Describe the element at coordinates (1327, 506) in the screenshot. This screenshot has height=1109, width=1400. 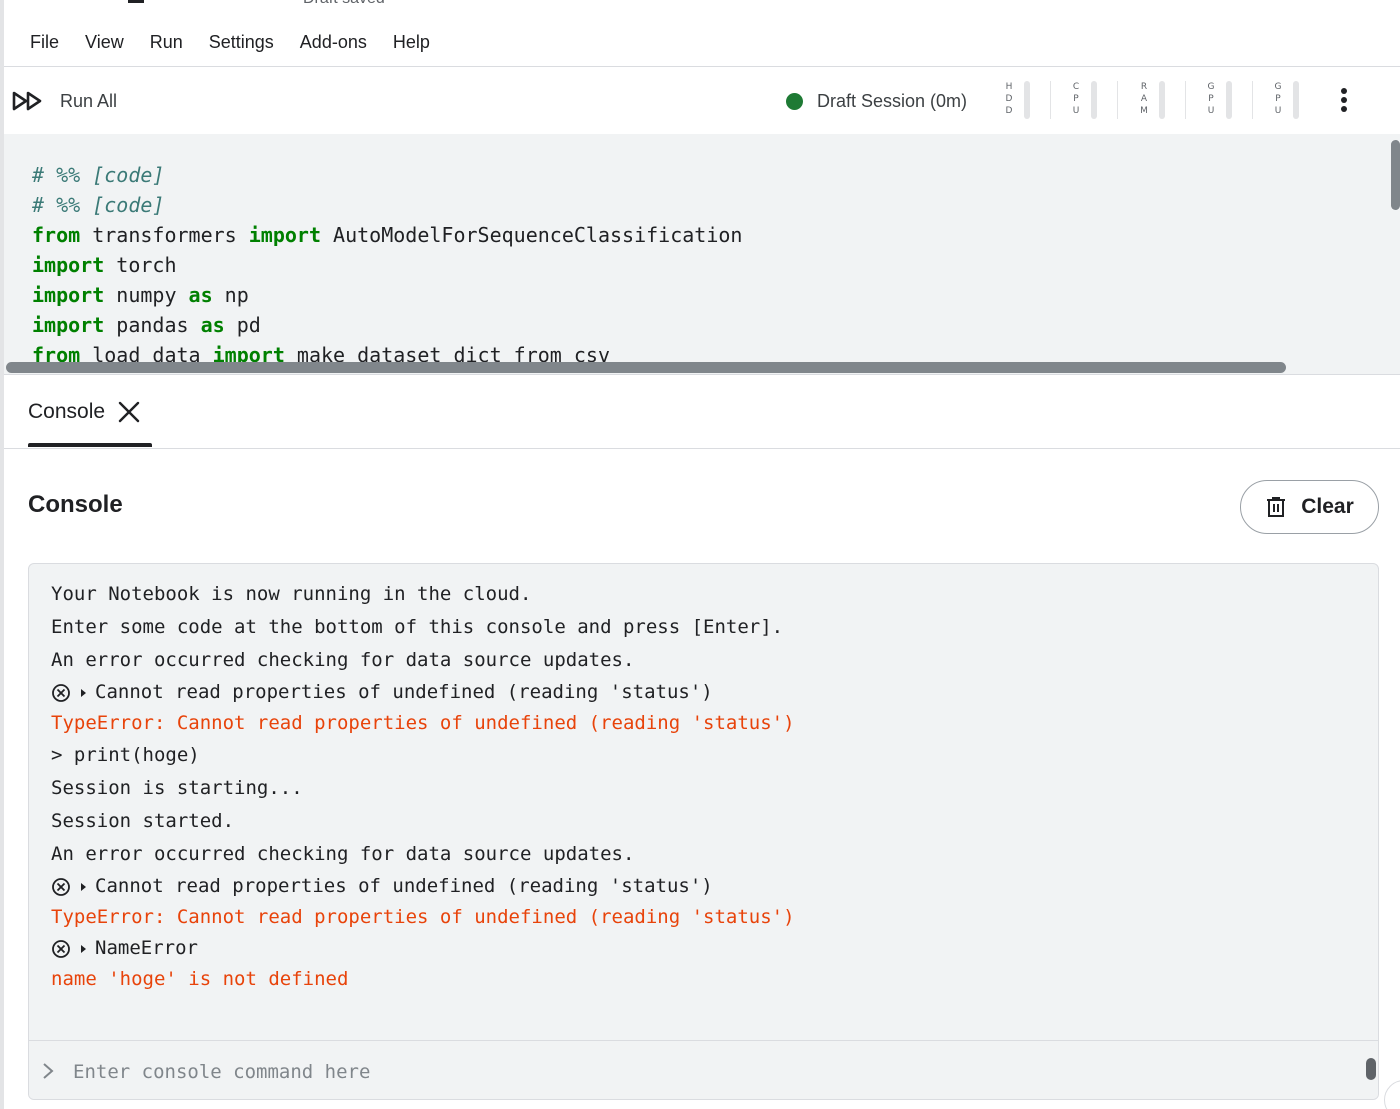
I see `clear-label: Clear` at that location.